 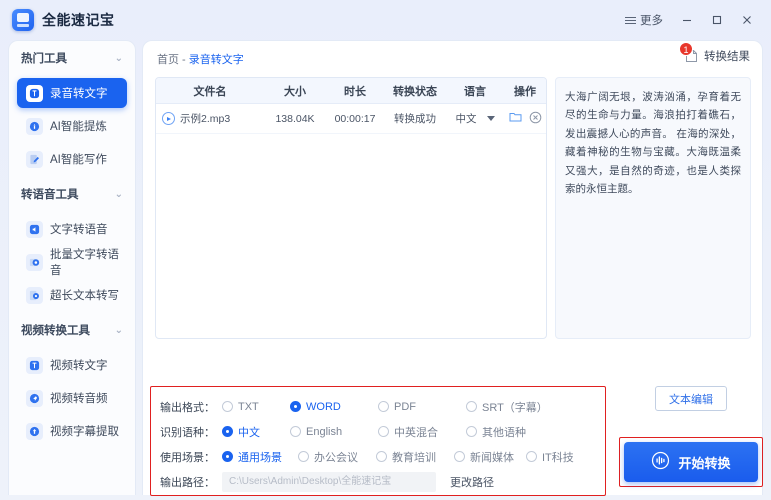 I want to click on app-title: 全能速记宝, so click(x=78, y=20).